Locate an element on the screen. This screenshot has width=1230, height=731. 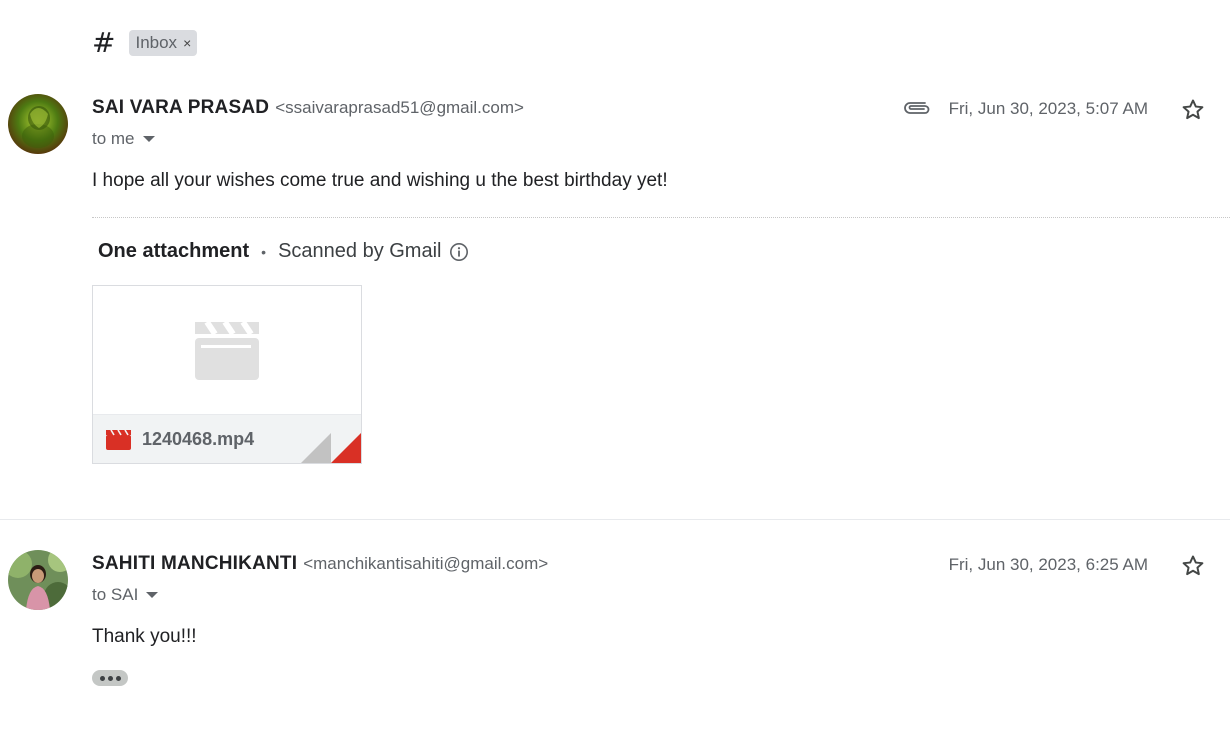
info-icon is located at coordinates (459, 252).